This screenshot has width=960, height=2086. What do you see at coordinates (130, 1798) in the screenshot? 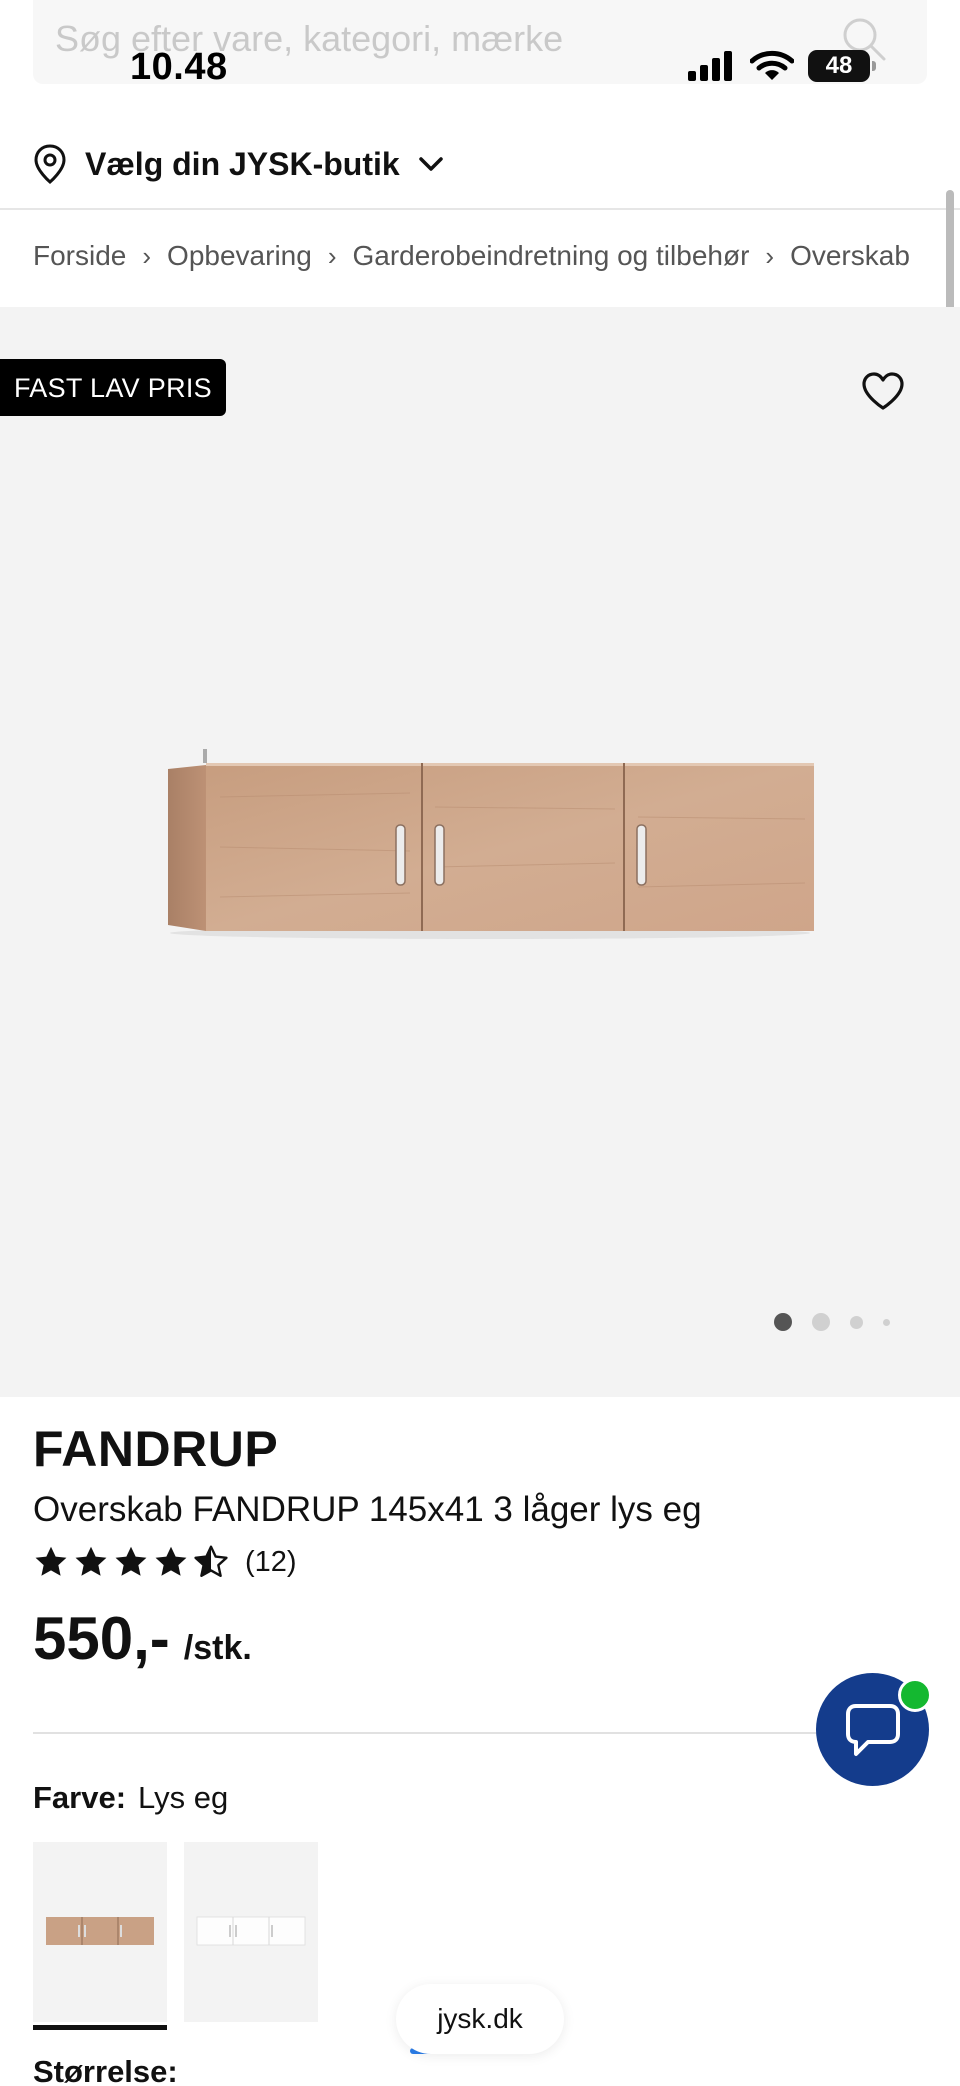
I see `color-selection: Farve: Lys eg` at bounding box center [130, 1798].